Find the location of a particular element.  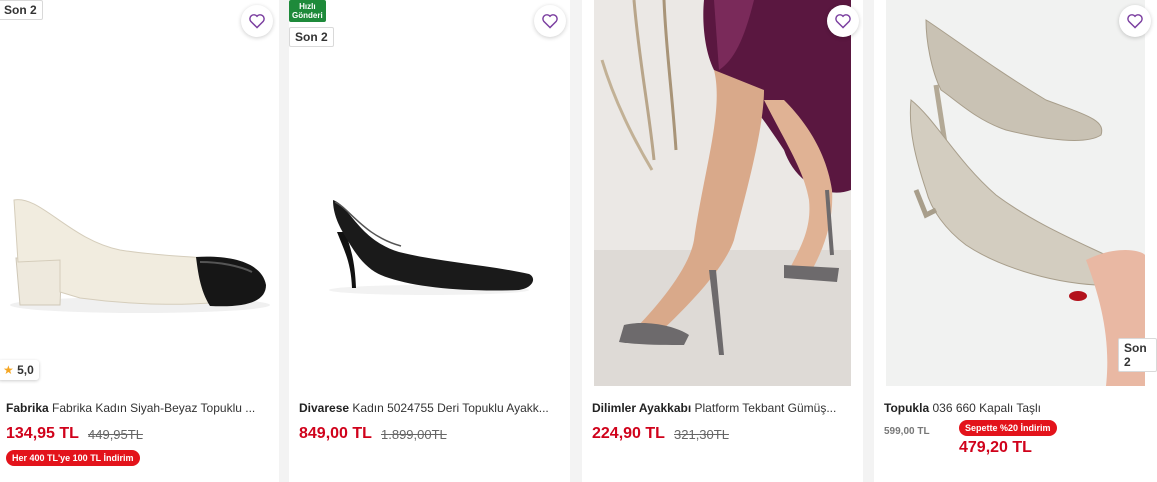

product-price: 479,20 TL is located at coordinates (995, 447).